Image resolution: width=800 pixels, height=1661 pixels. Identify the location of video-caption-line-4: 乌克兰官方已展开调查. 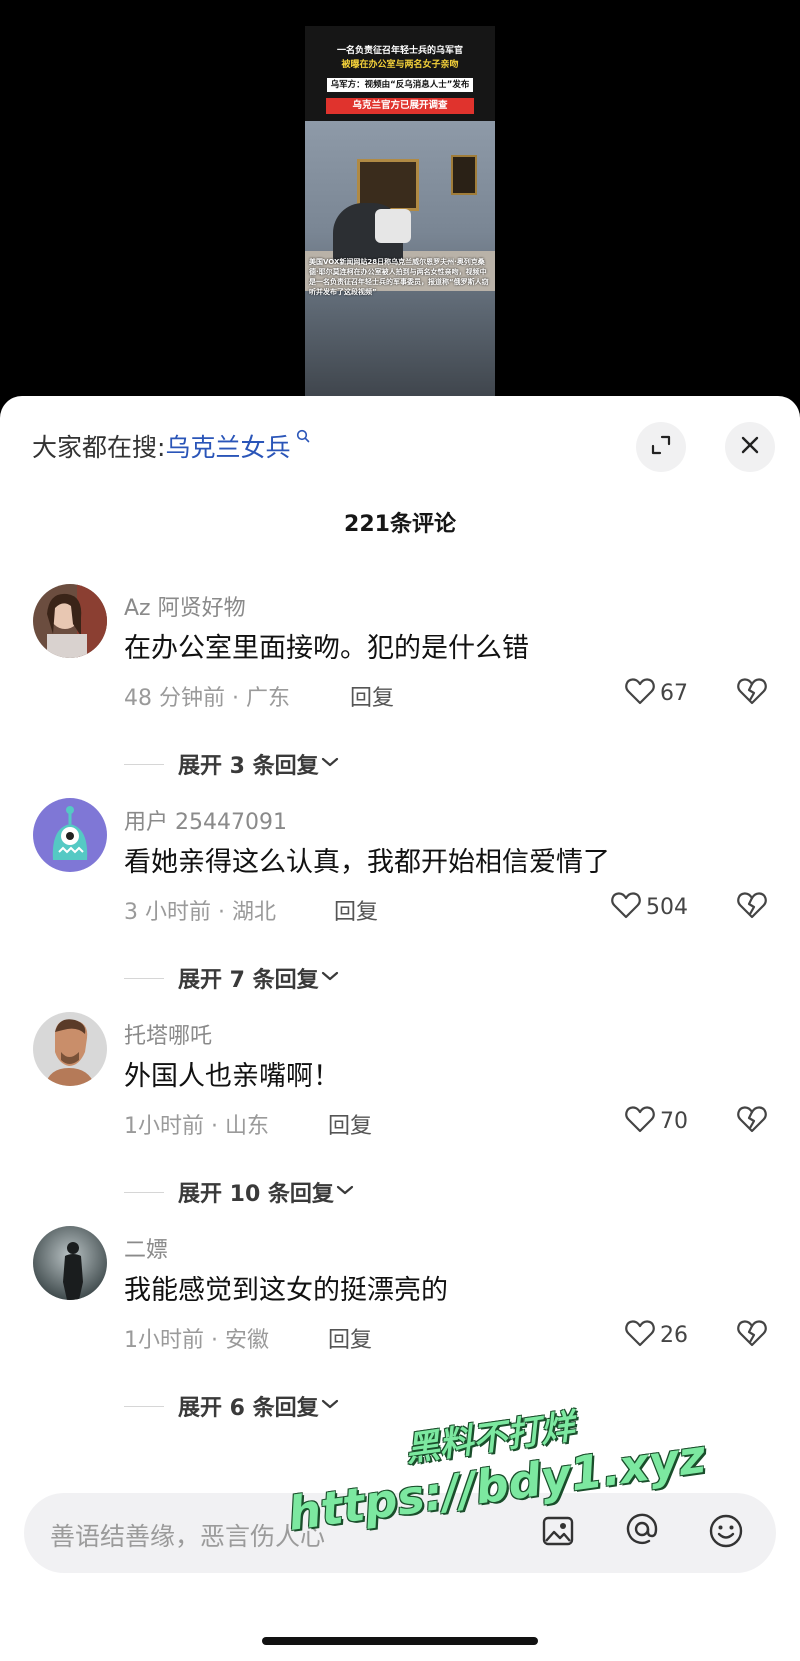
(400, 106).